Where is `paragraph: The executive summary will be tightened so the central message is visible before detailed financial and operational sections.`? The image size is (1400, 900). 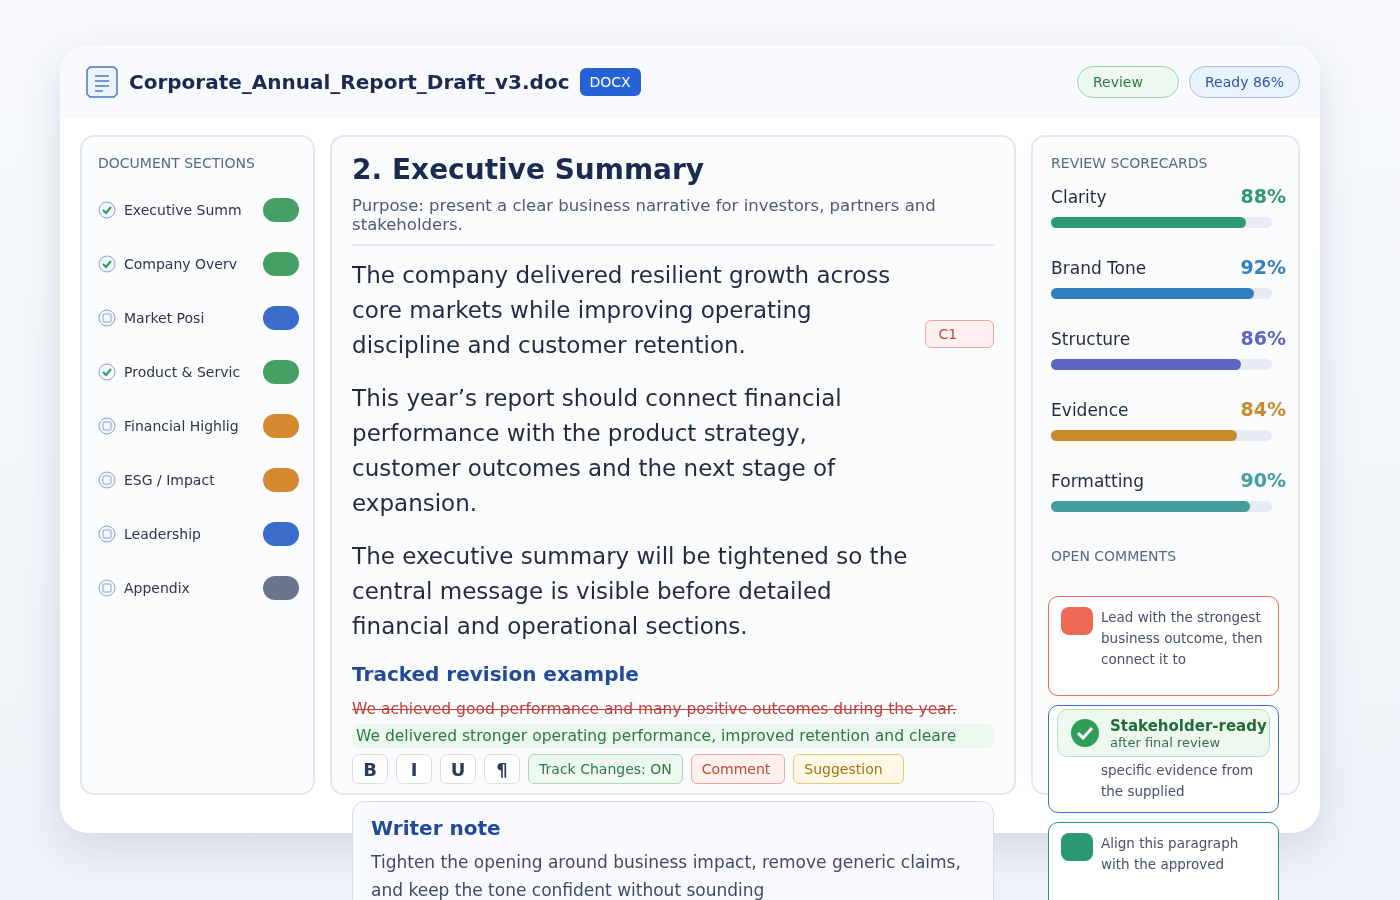 paragraph: The executive summary will be tightened so the central message is visible before detailed financial and operational sections. is located at coordinates (630, 591).